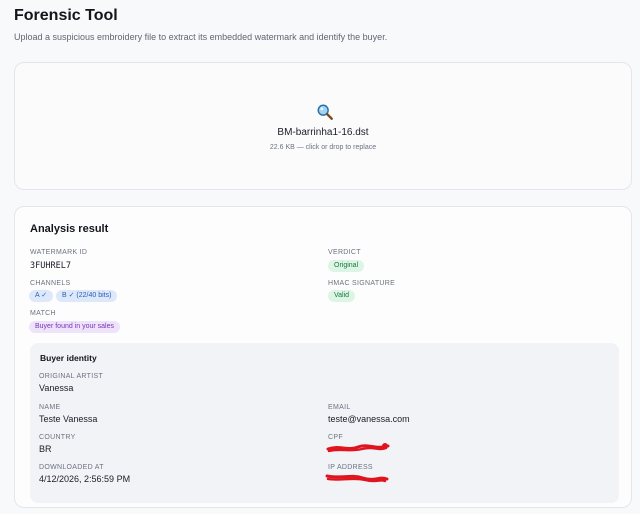 Image resolution: width=640 pixels, height=514 pixels. What do you see at coordinates (71, 467) in the screenshot?
I see `downloaded-at-label: DOWNLOADED AT` at bounding box center [71, 467].